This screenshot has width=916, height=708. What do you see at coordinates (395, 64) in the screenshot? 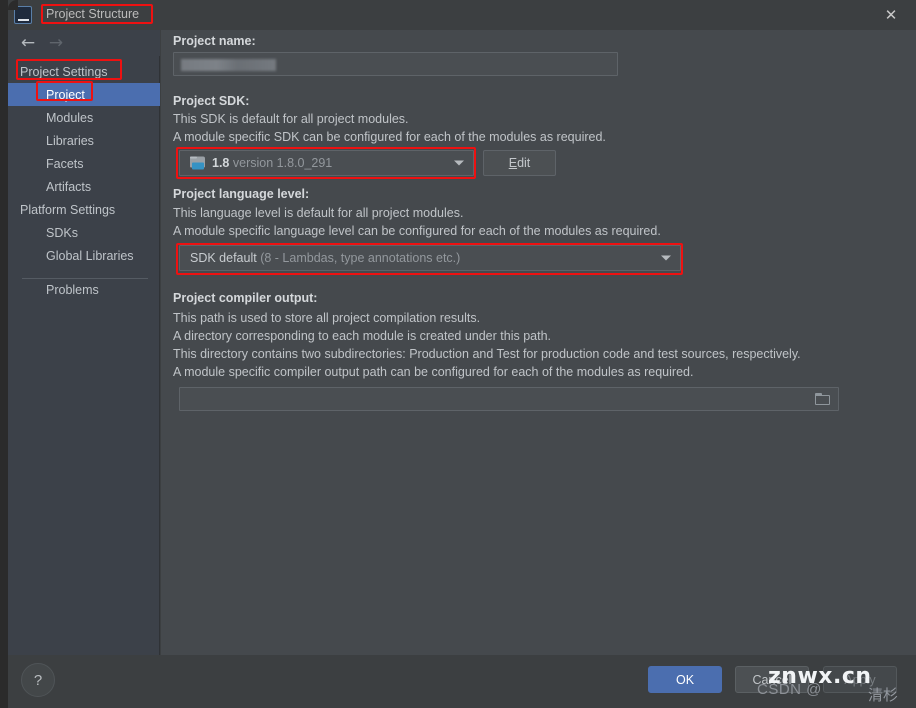
I see `project-name-input` at bounding box center [395, 64].